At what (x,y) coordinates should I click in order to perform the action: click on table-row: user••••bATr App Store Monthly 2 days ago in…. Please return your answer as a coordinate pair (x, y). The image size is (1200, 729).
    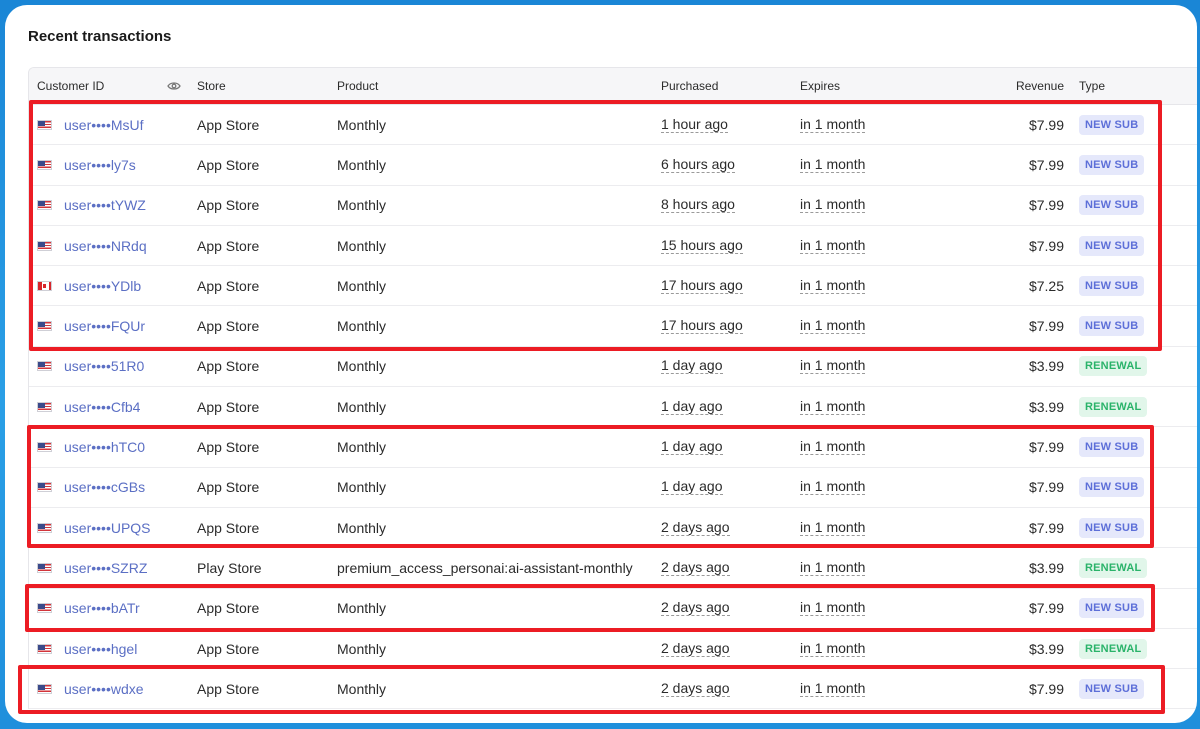
    Looking at the image, I should click on (613, 609).